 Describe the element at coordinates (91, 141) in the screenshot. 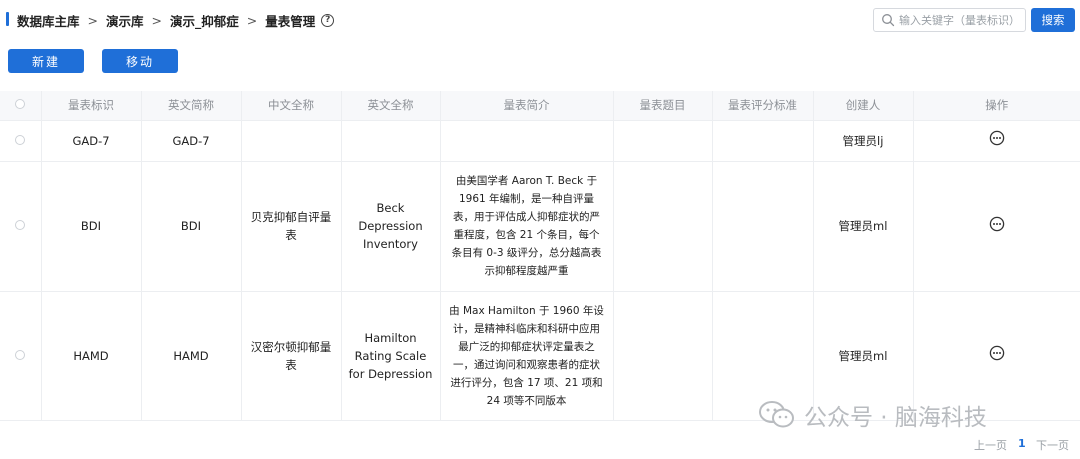

I see `cell-scale-id: GAD-7` at that location.